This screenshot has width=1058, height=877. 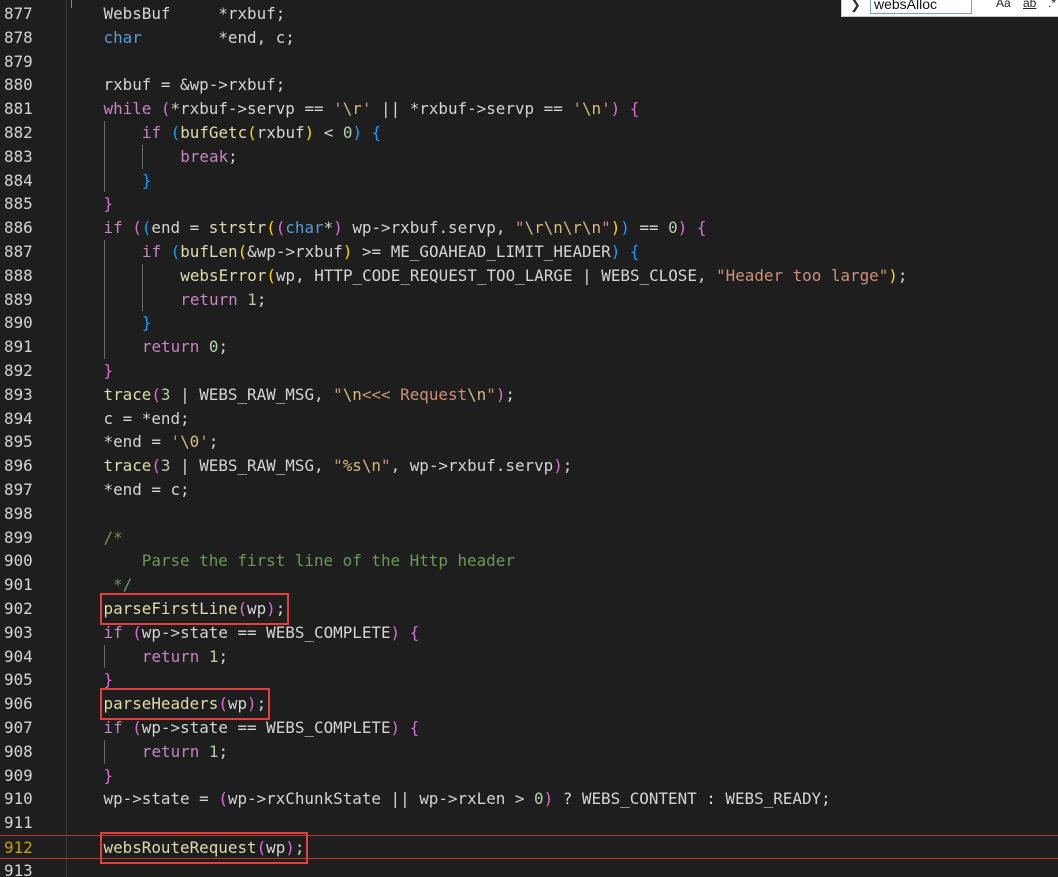 I want to click on code-line: 878 char *end, c;, so click(x=529, y=38).